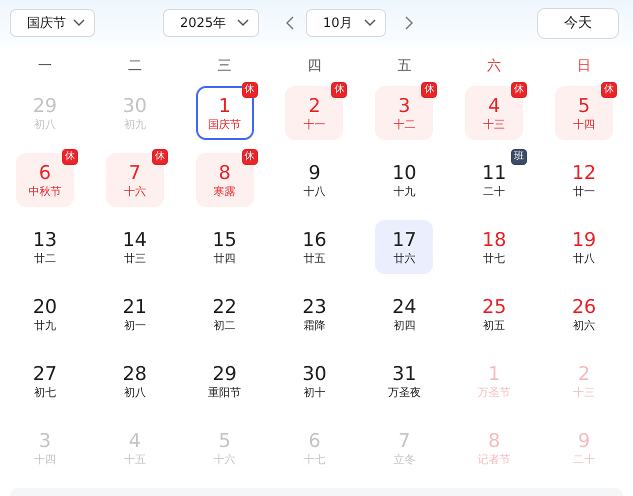 This screenshot has width=633, height=496. I want to click on day-number: 3, so click(404, 106).